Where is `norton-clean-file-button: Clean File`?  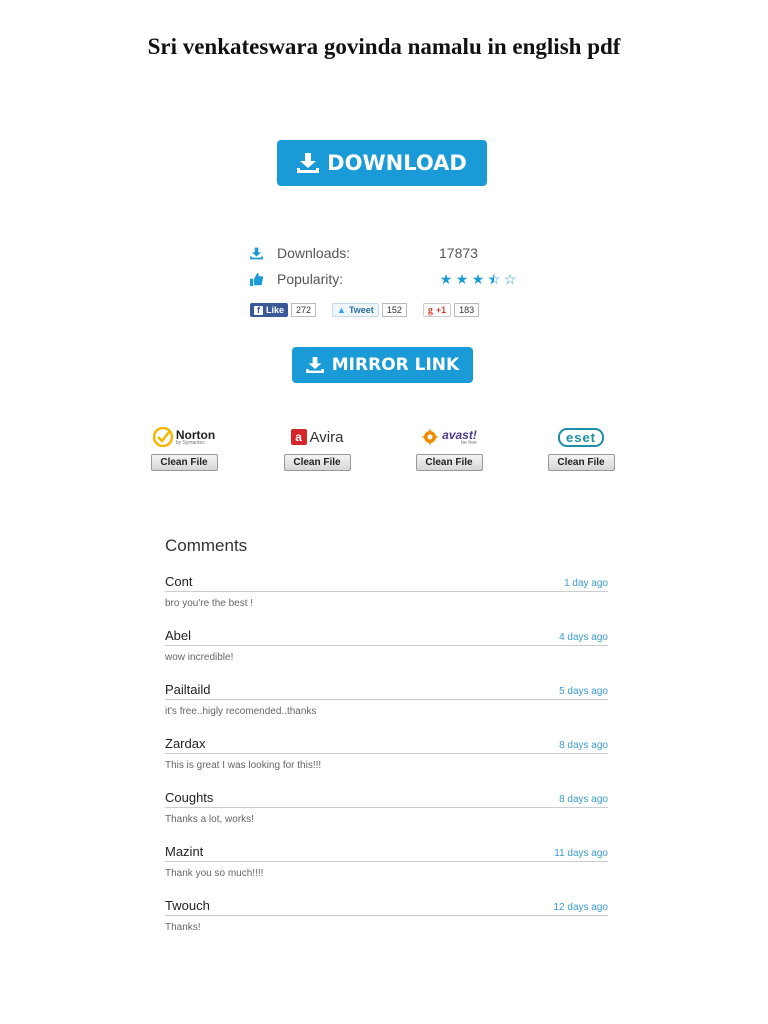 norton-clean-file-button: Clean File is located at coordinates (184, 462).